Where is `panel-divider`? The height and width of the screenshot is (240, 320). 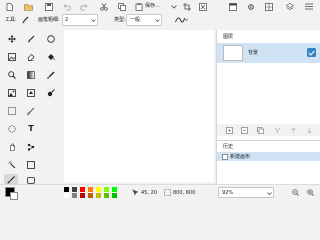
panel-divider is located at coordinates (268, 140).